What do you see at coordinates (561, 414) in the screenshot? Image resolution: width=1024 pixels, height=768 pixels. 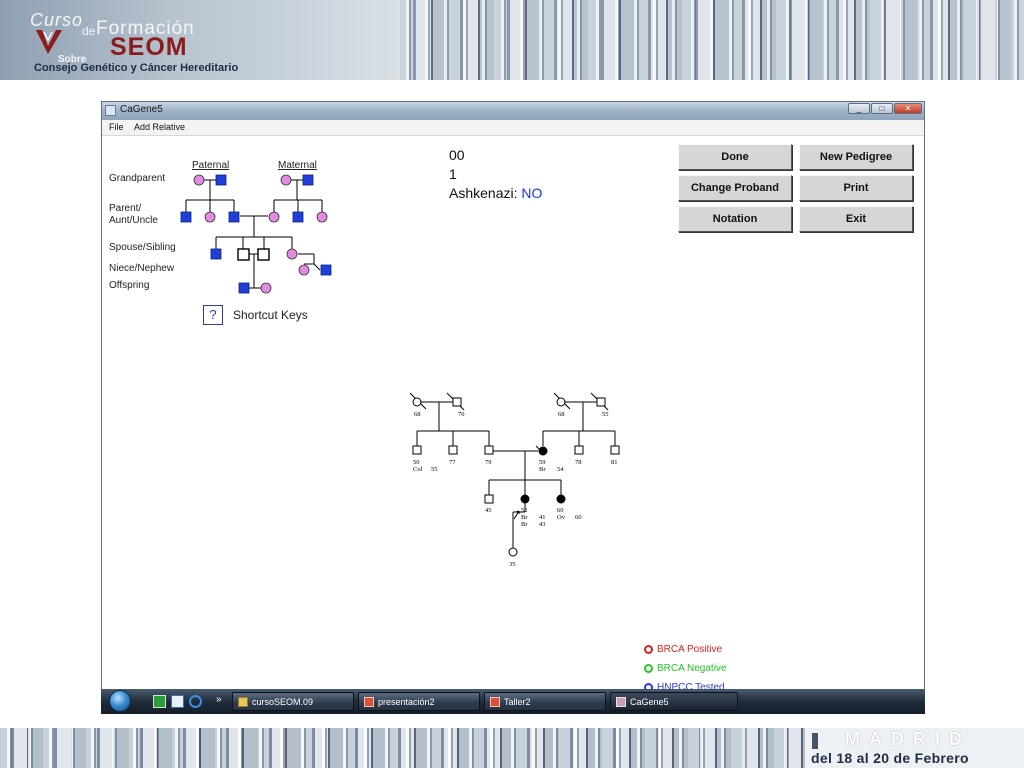 I see `mgf-age: 68` at bounding box center [561, 414].